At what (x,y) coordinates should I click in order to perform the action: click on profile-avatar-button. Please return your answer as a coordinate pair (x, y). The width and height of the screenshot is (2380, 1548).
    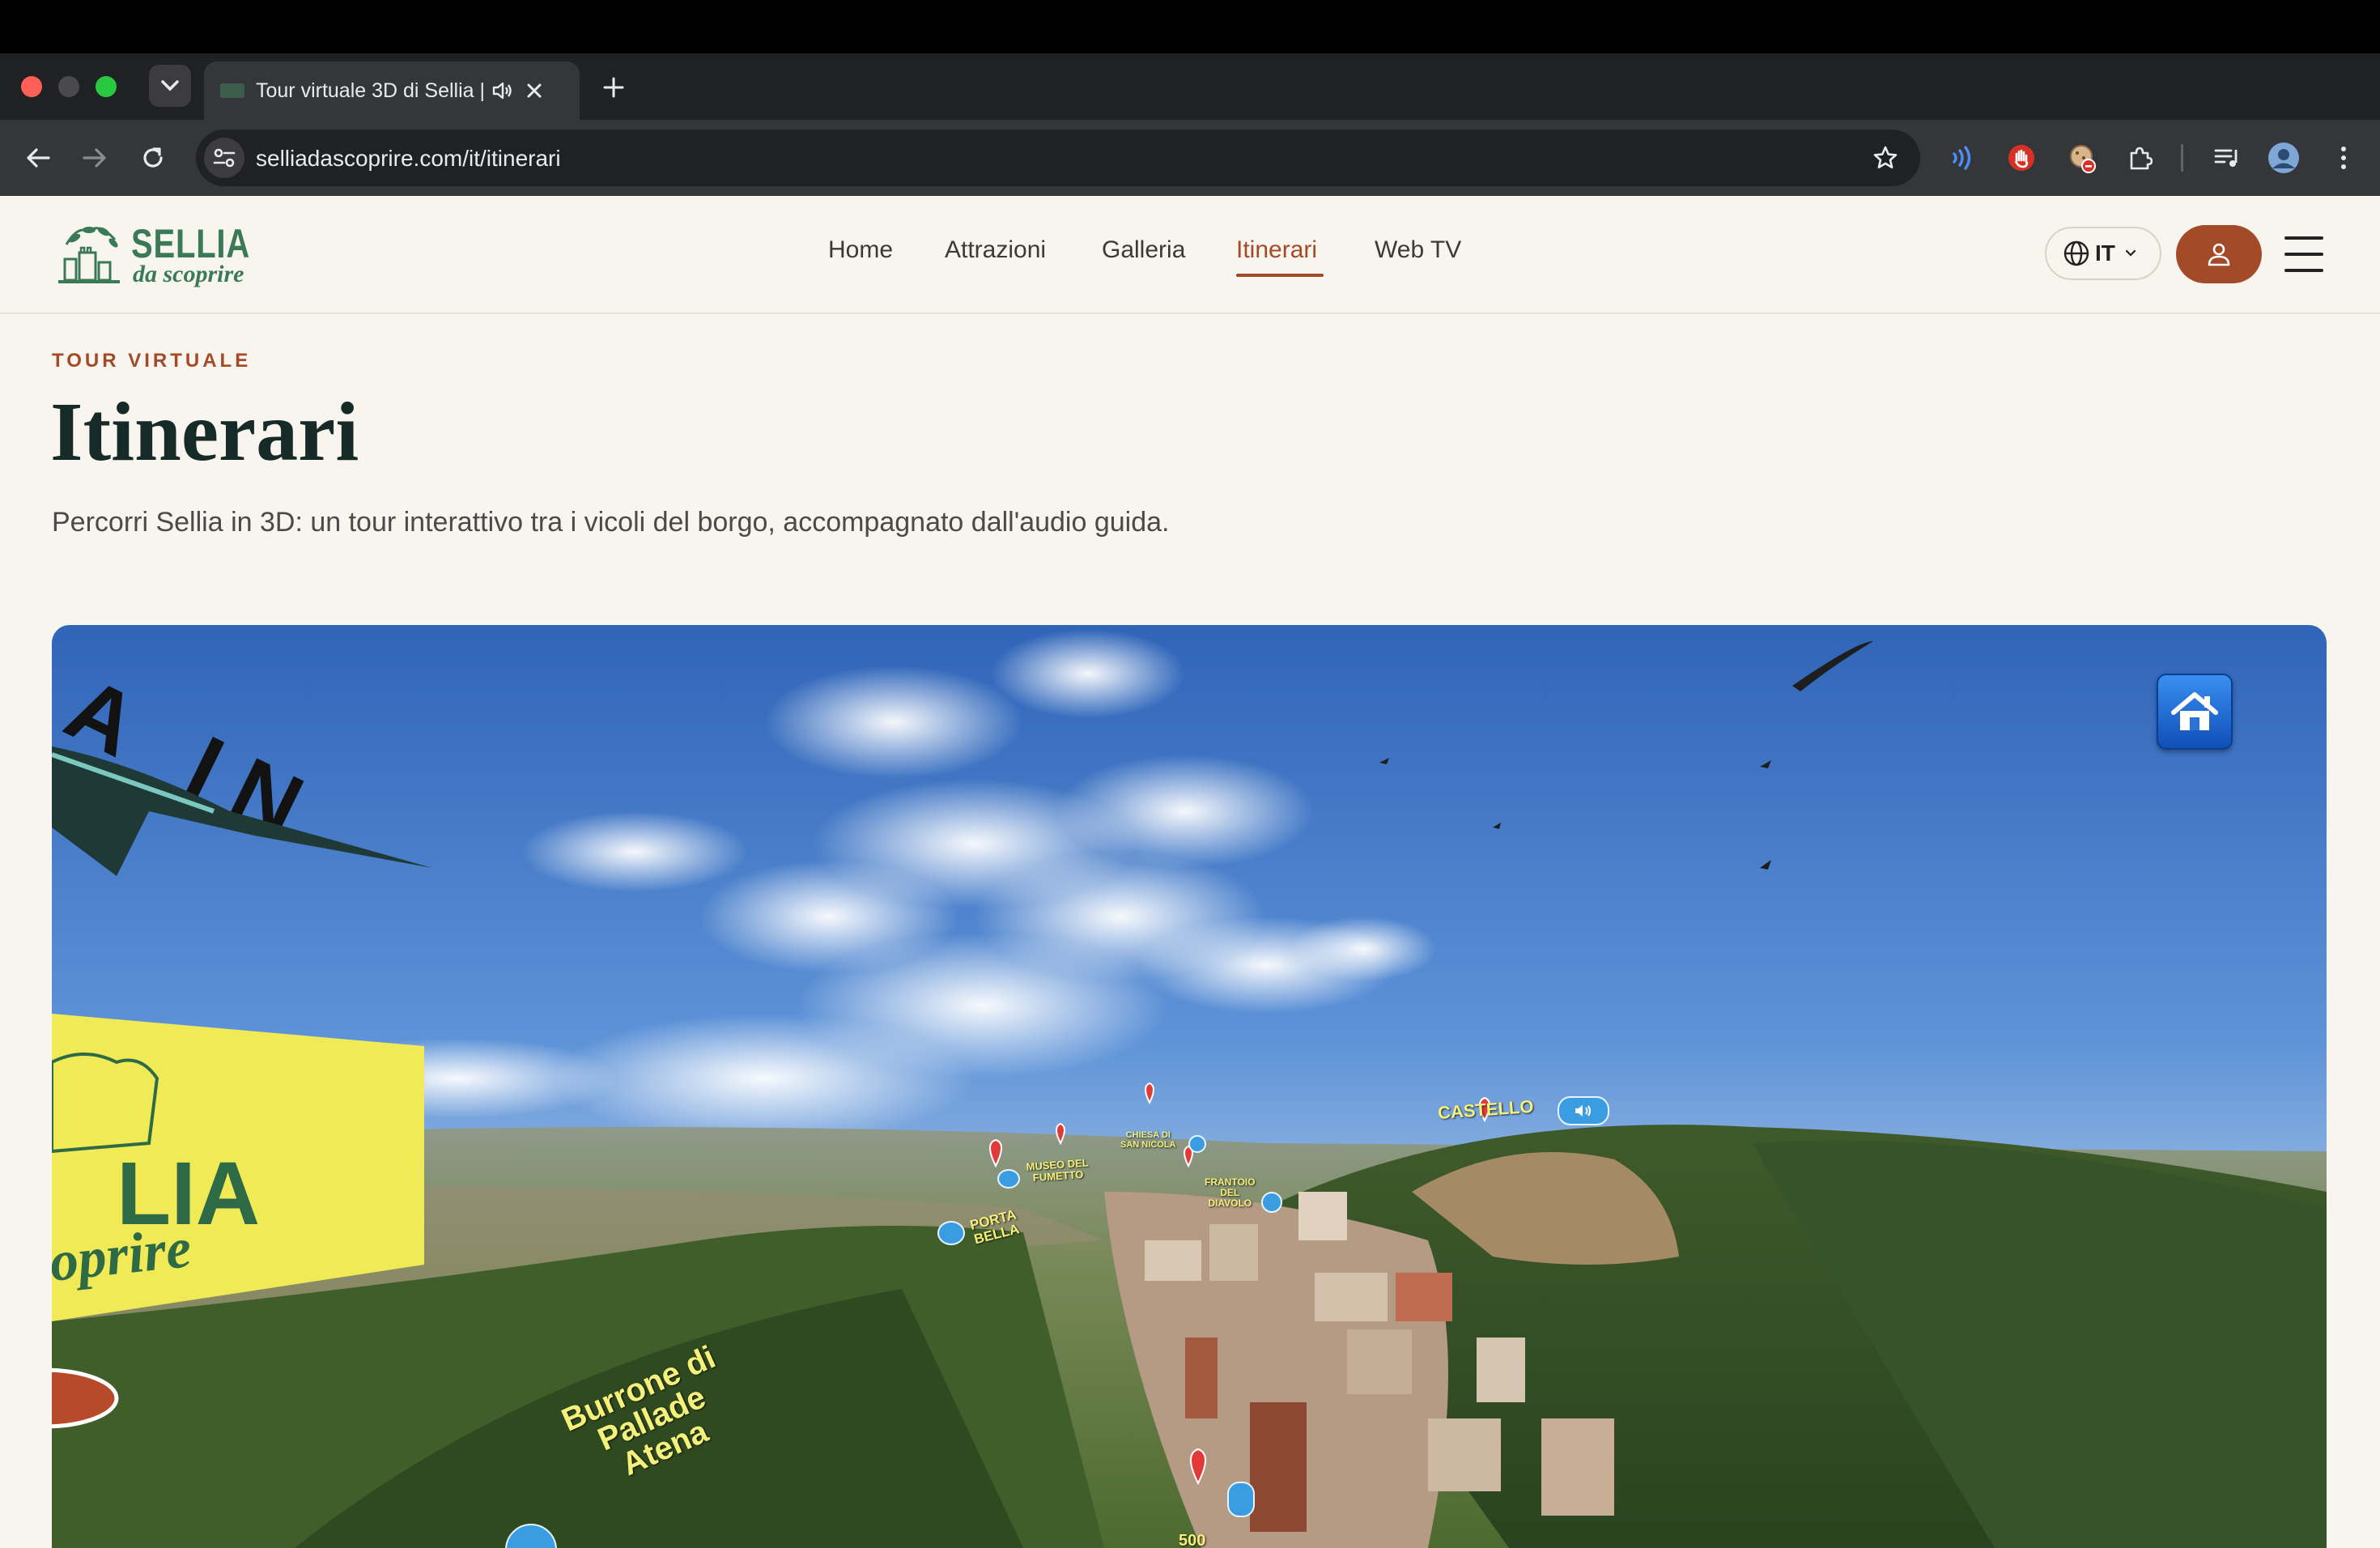
    Looking at the image, I should click on (2283, 158).